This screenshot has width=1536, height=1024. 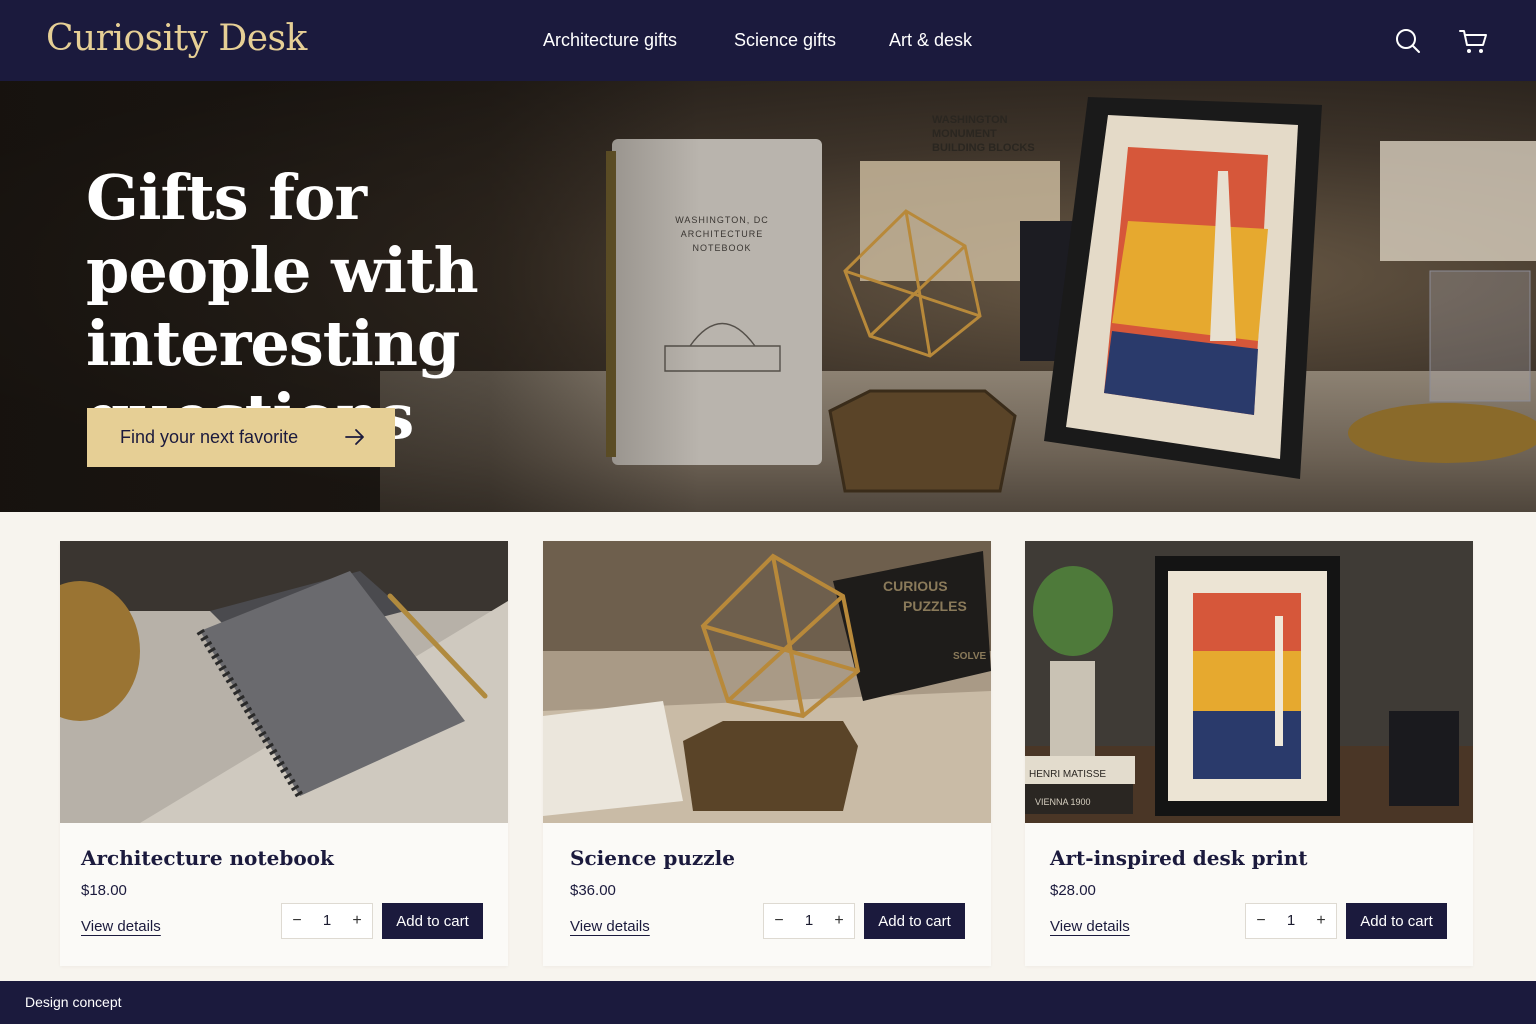 I want to click on hero-shelf-boxes, so click(x=1458, y=201).